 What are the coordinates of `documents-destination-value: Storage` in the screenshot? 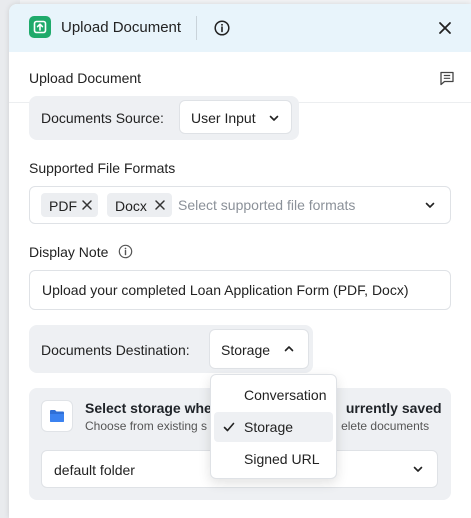 It's located at (246, 350).